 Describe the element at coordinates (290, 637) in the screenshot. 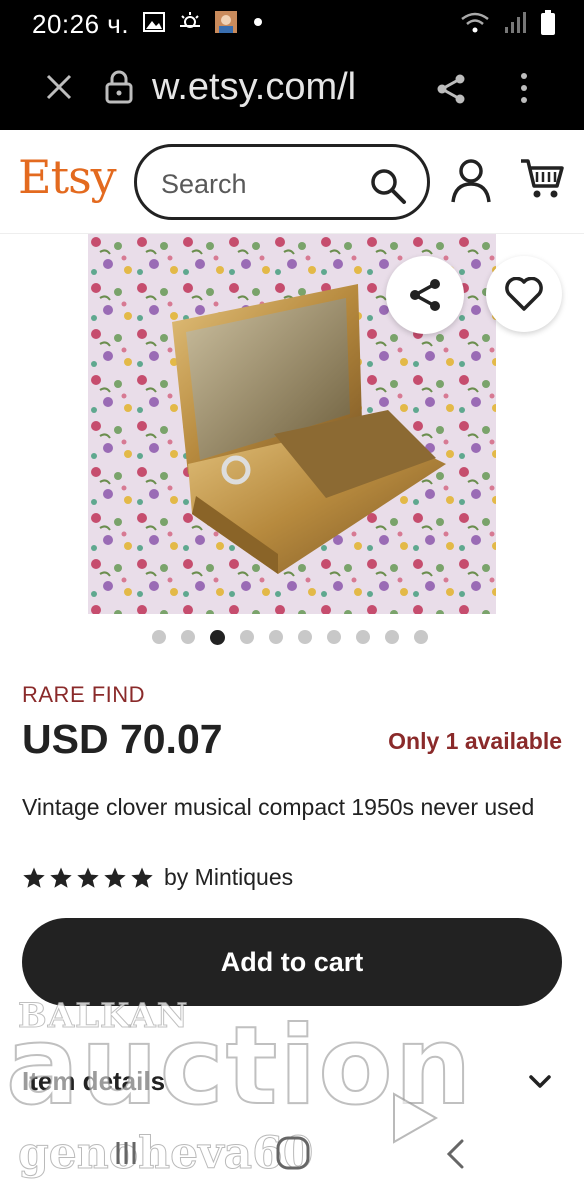

I see `carousel-indicator` at that location.